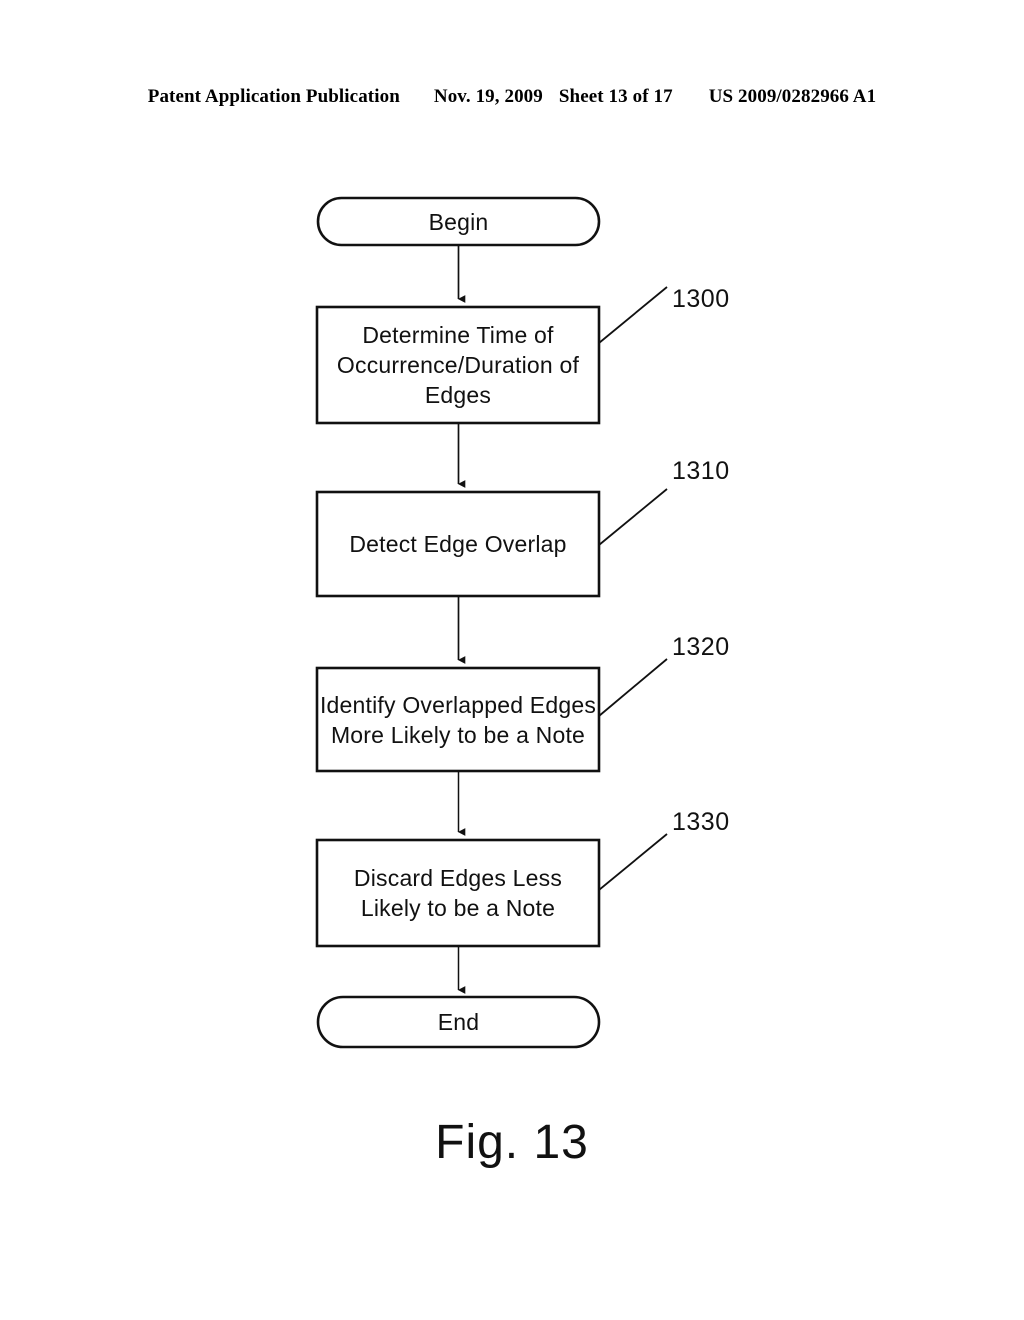  What do you see at coordinates (458, 893) in the screenshot?
I see `node-step-1330-shape` at bounding box center [458, 893].